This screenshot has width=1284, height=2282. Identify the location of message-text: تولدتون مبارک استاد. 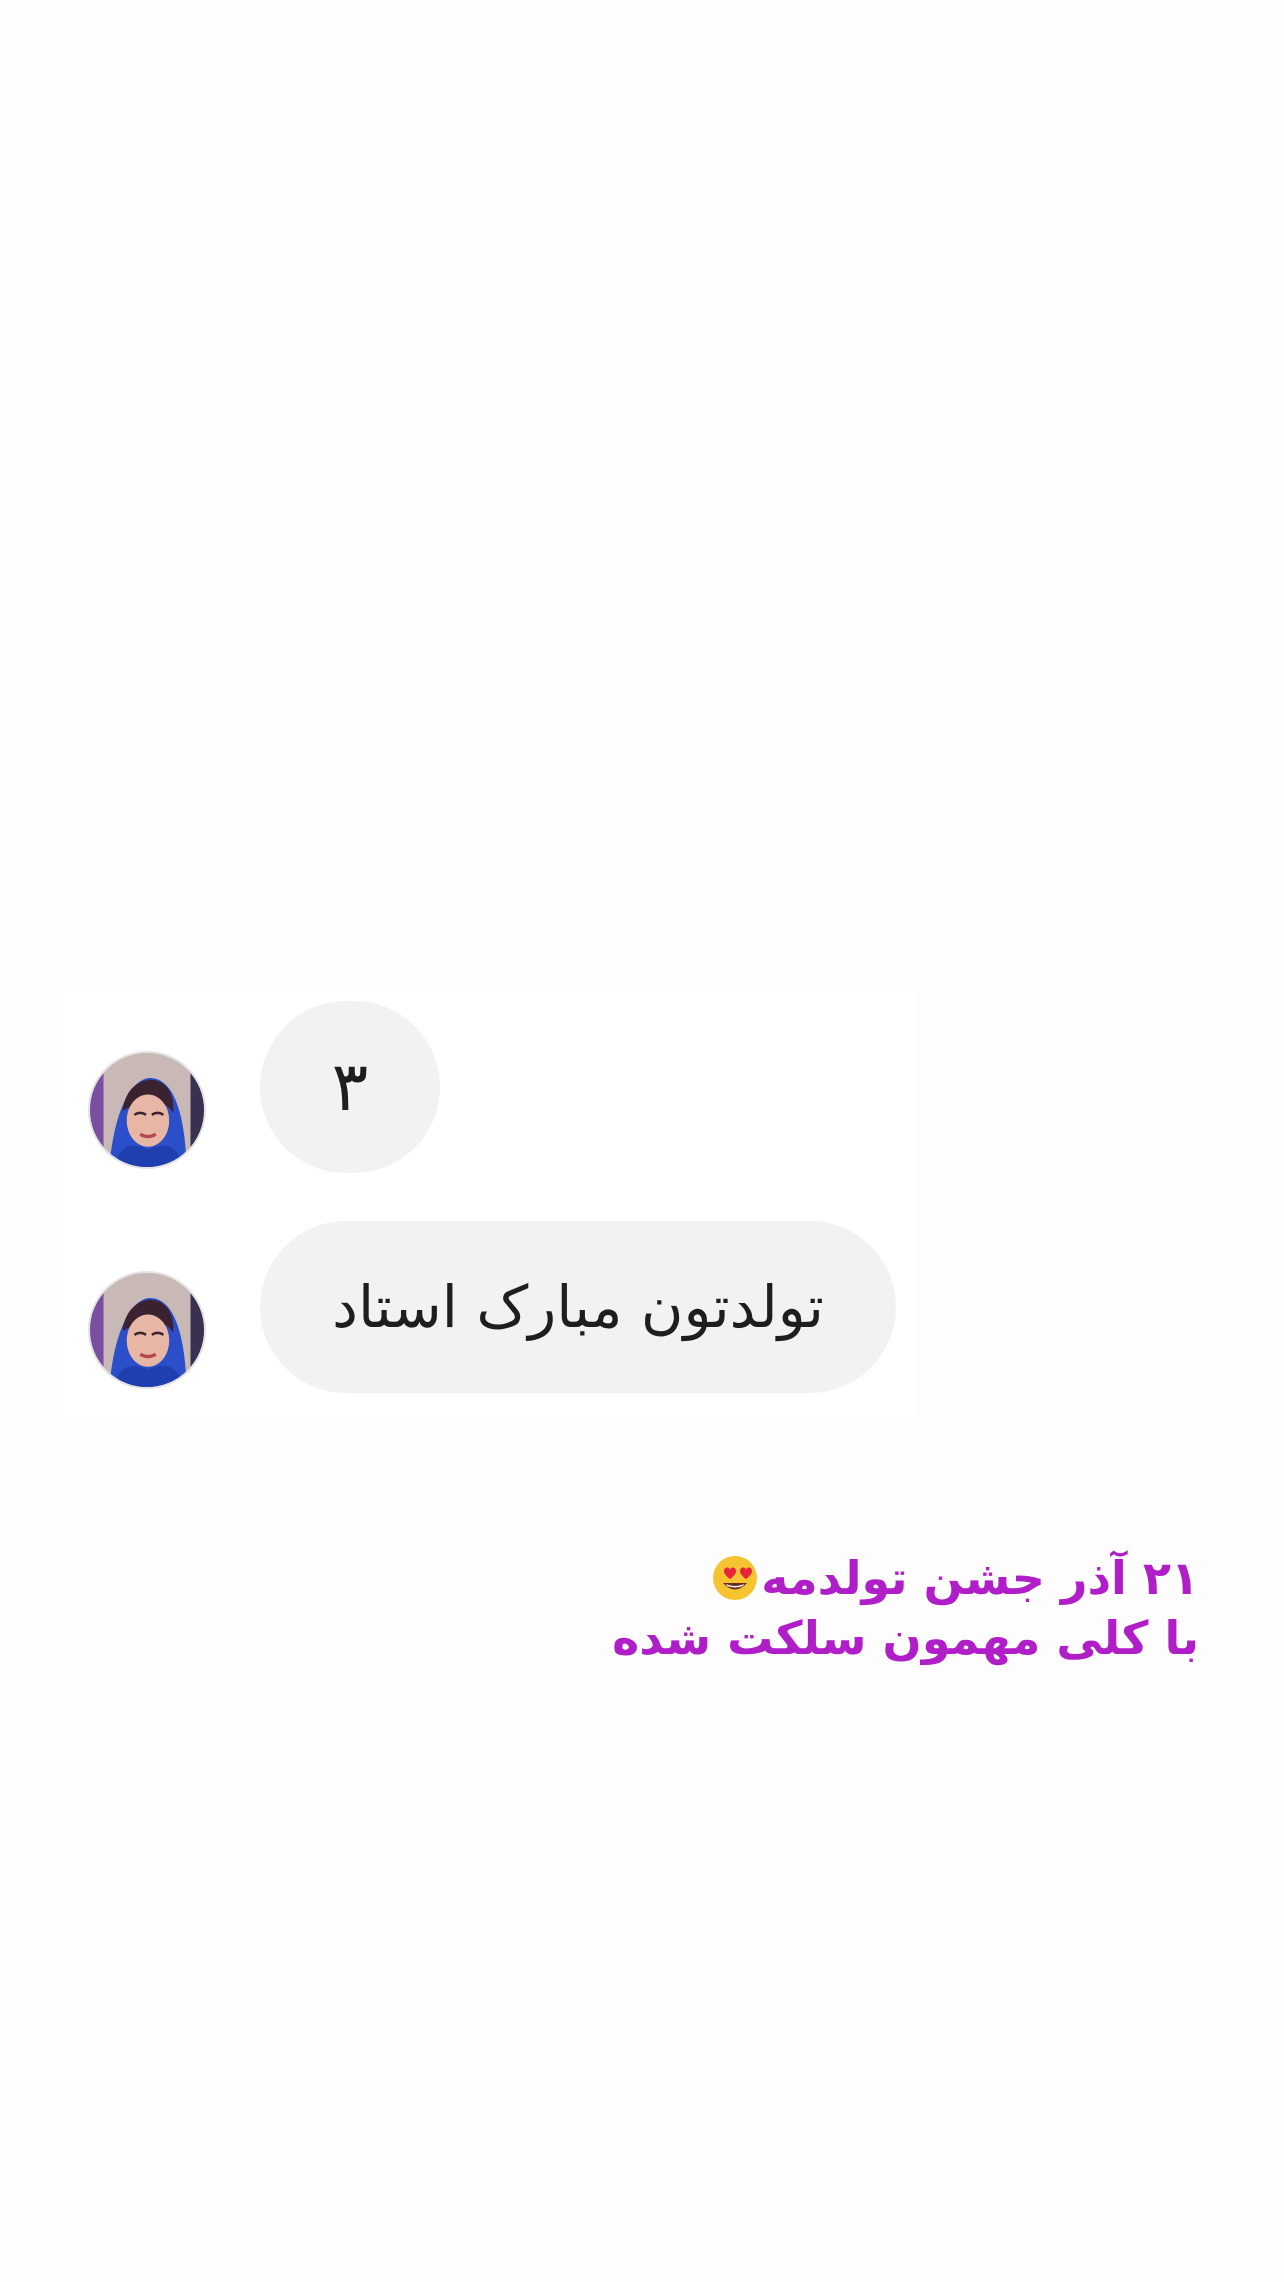
(578, 1307).